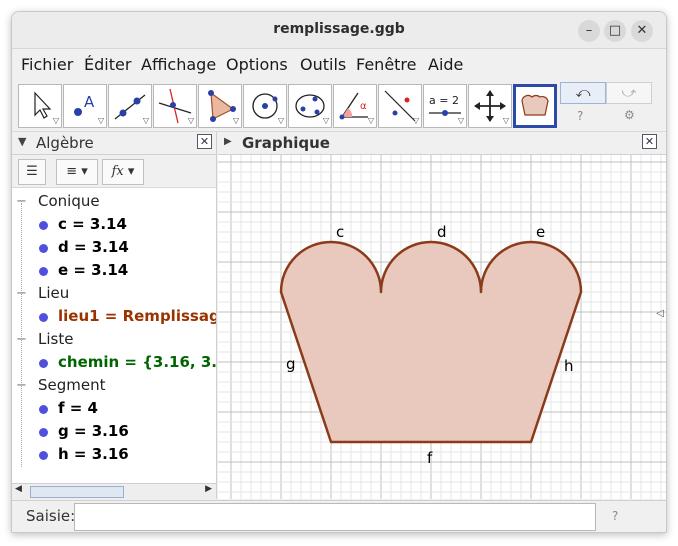 The height and width of the screenshot is (546, 678). I want to click on fill-shape-icon, so click(535, 105).